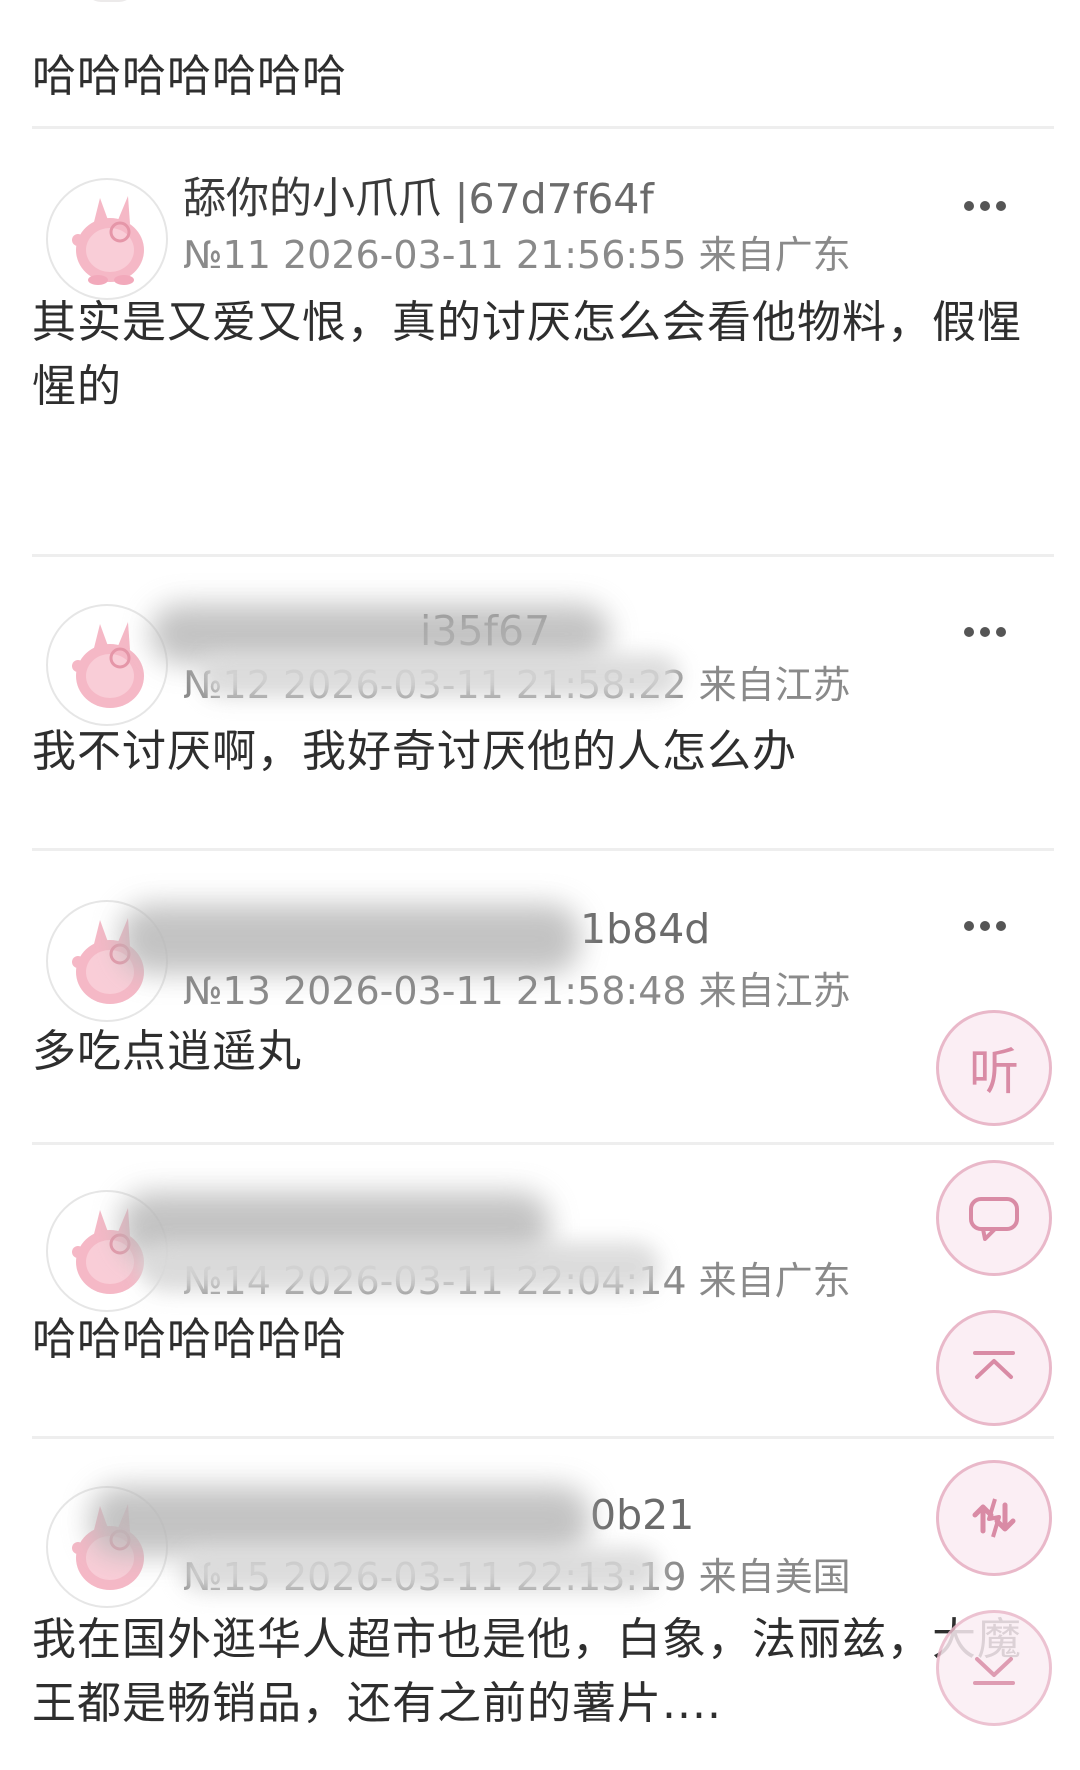 This screenshot has width=1080, height=1770. I want to click on refresh-button, so click(994, 1518).